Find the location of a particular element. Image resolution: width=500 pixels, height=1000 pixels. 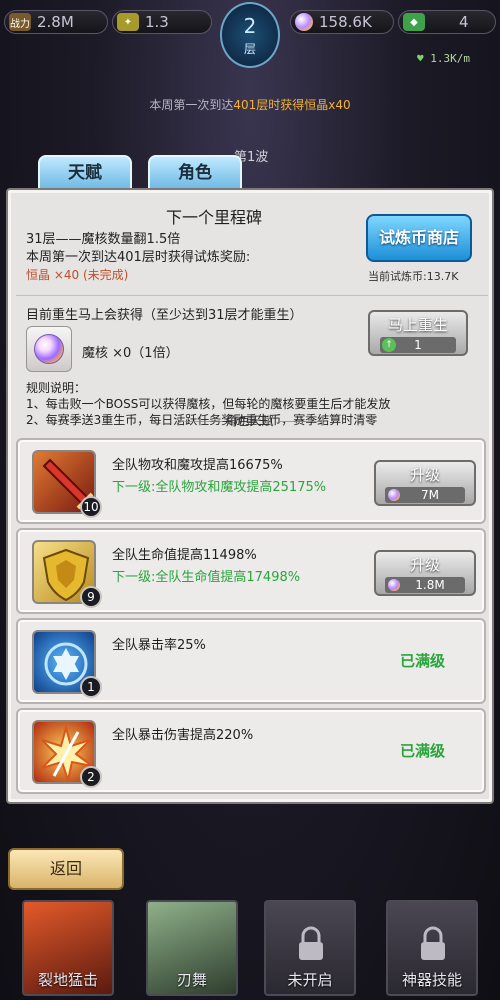

talent-name: 全队生命值提高11498% is located at coordinates (184, 555).